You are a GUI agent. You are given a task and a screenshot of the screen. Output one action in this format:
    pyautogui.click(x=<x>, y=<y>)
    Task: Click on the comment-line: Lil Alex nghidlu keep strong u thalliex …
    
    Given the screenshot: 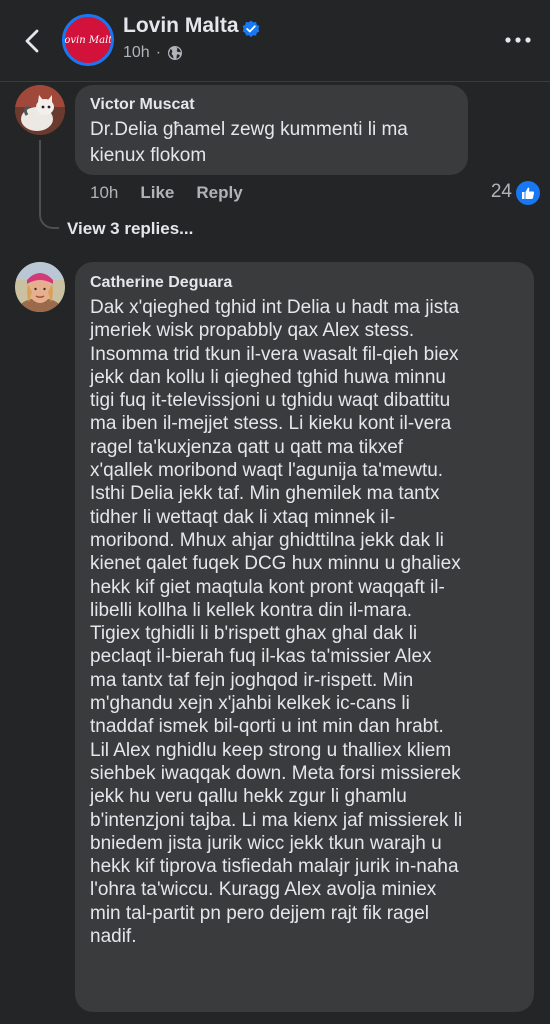 What is the action you would take?
    pyautogui.click(x=271, y=750)
    